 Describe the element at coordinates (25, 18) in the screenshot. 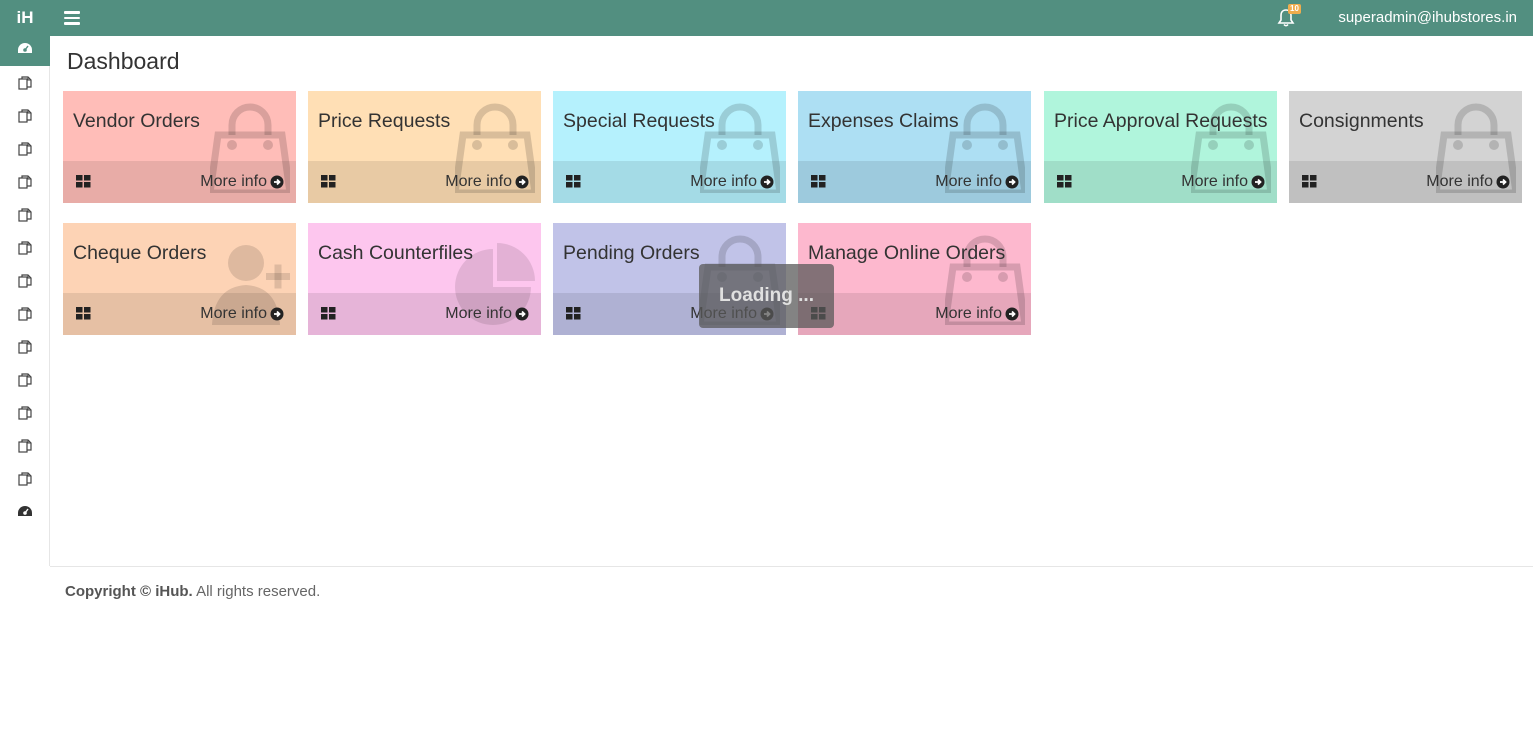

I see `app-logo: iH` at that location.